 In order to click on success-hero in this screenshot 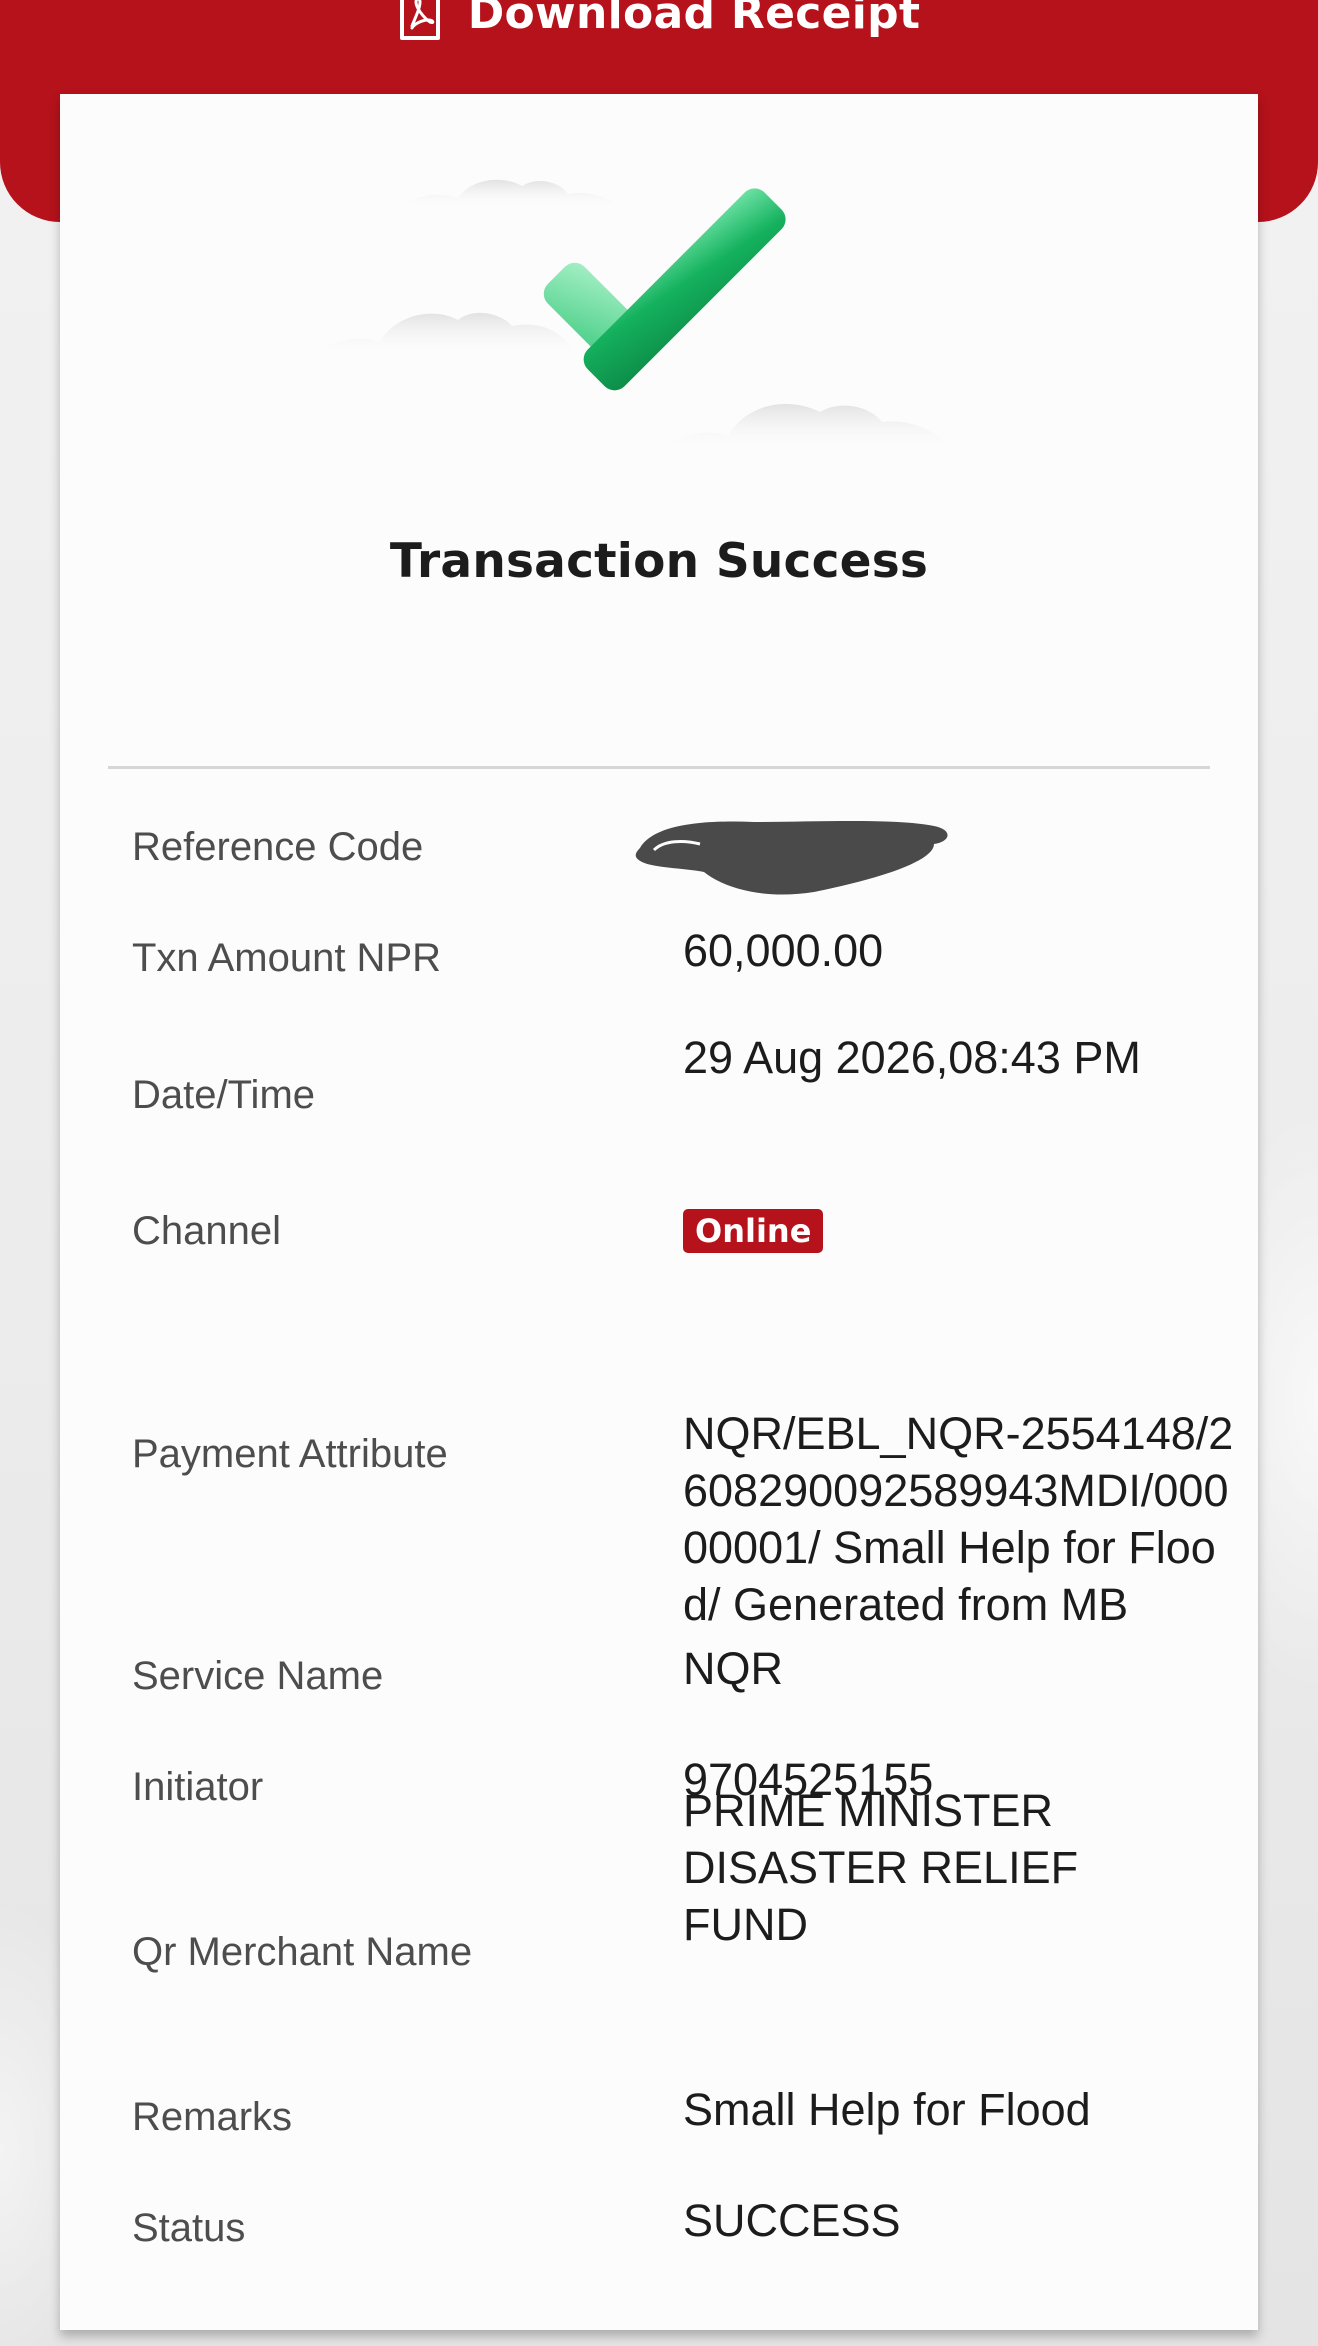, I will do `click(659, 284)`.